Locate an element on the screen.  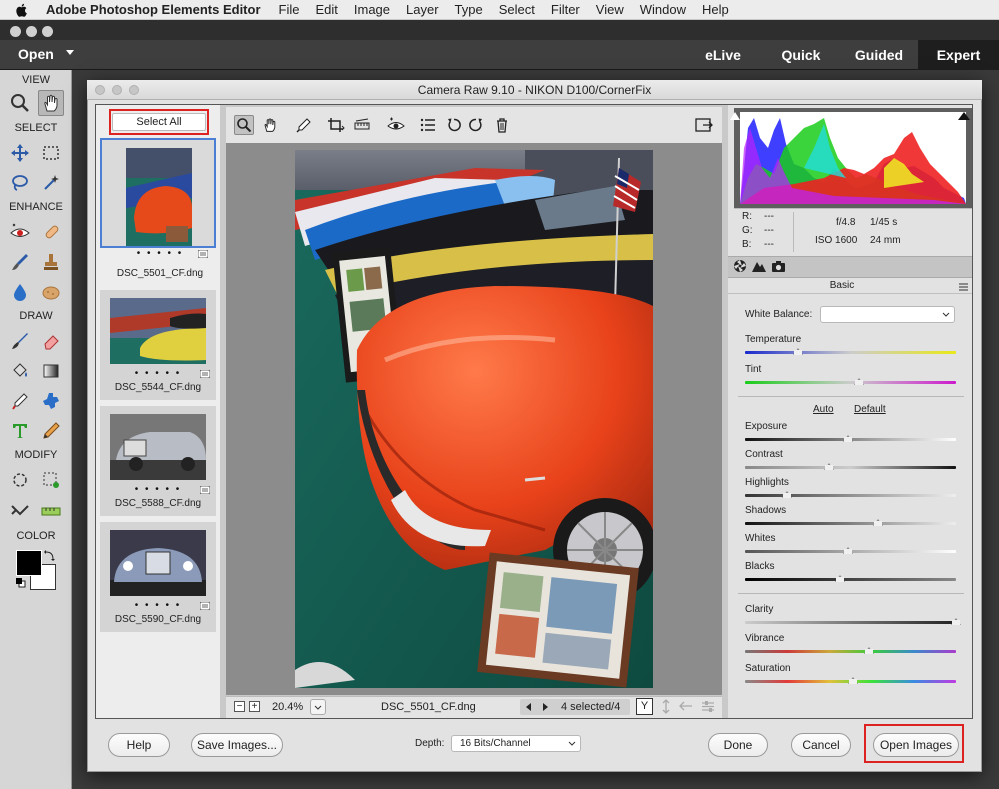
menu-edit: Edit is located at coordinates (326, 9).